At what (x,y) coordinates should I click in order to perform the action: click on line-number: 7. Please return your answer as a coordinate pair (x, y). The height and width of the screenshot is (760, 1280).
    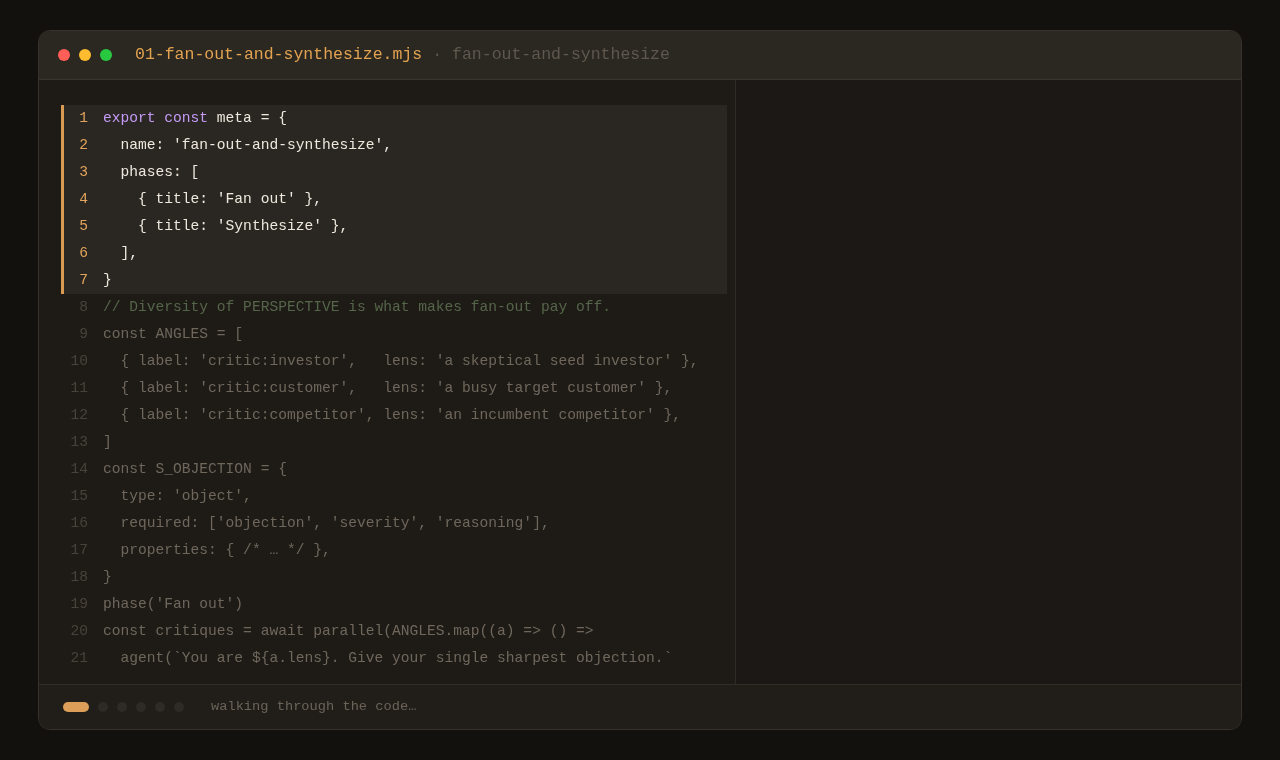
    Looking at the image, I should click on (83, 280).